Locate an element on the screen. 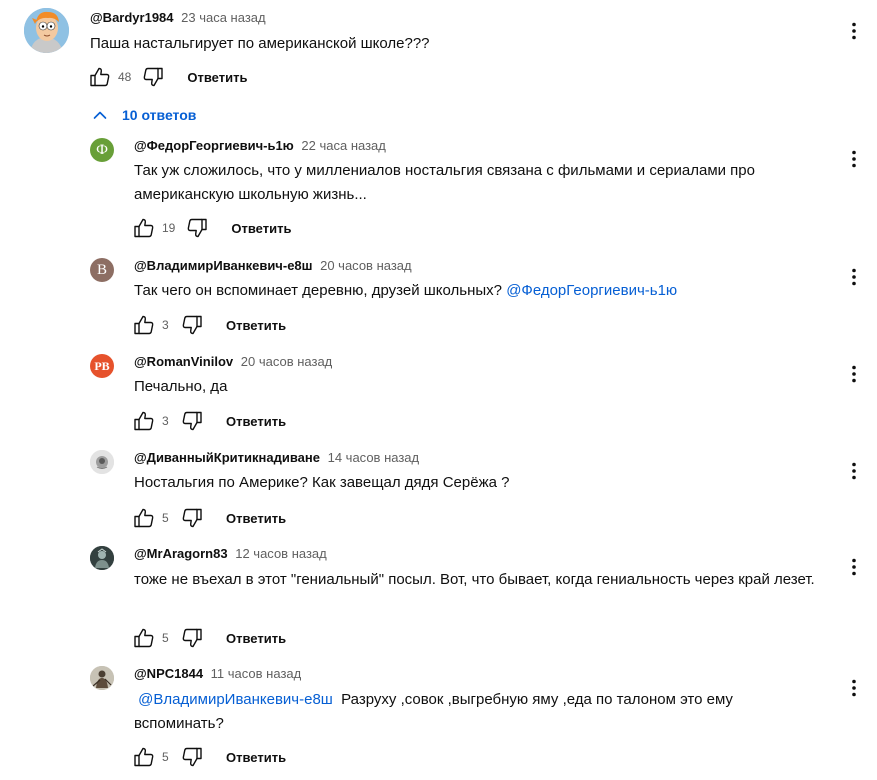 This screenshot has width=877, height=780. comment-timestamp: 22 часа назад is located at coordinates (343, 145).